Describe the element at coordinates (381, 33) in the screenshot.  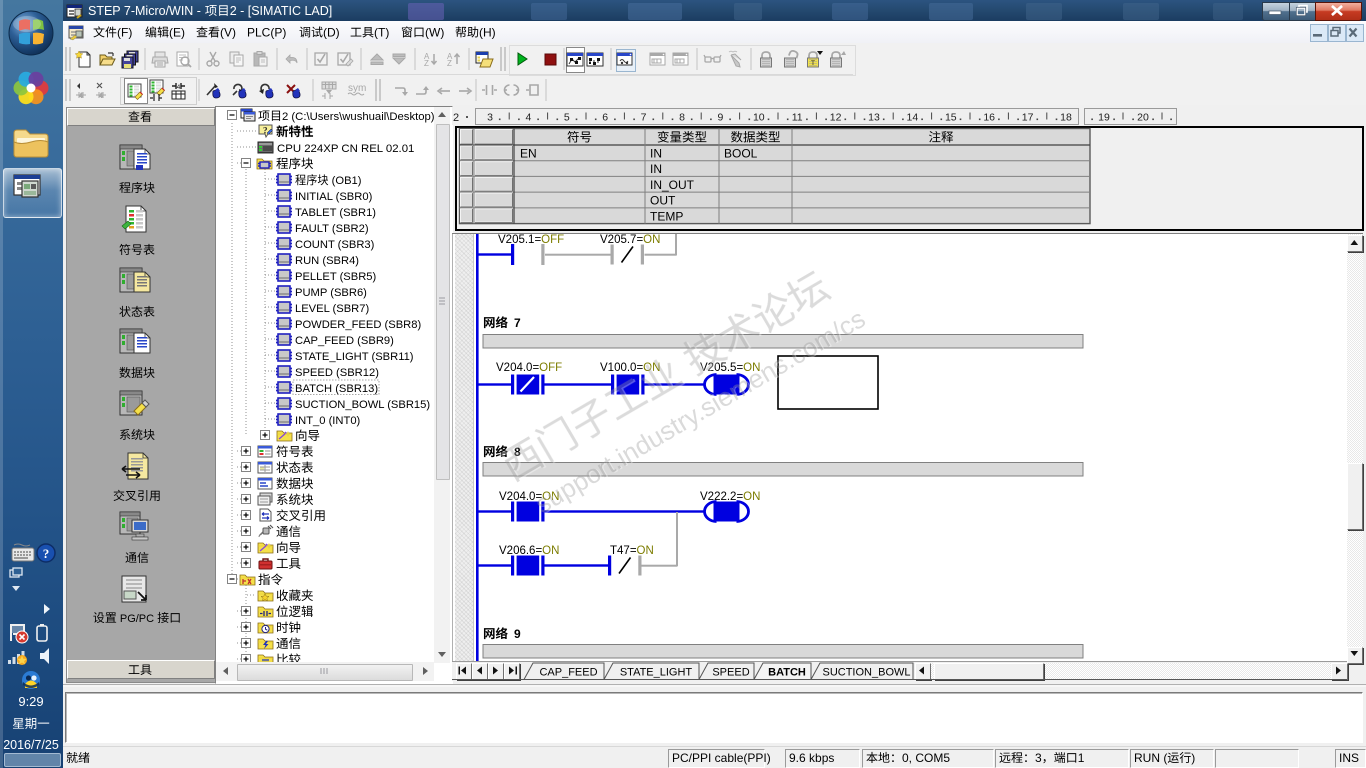
I see `svg-text: (T)` at that location.